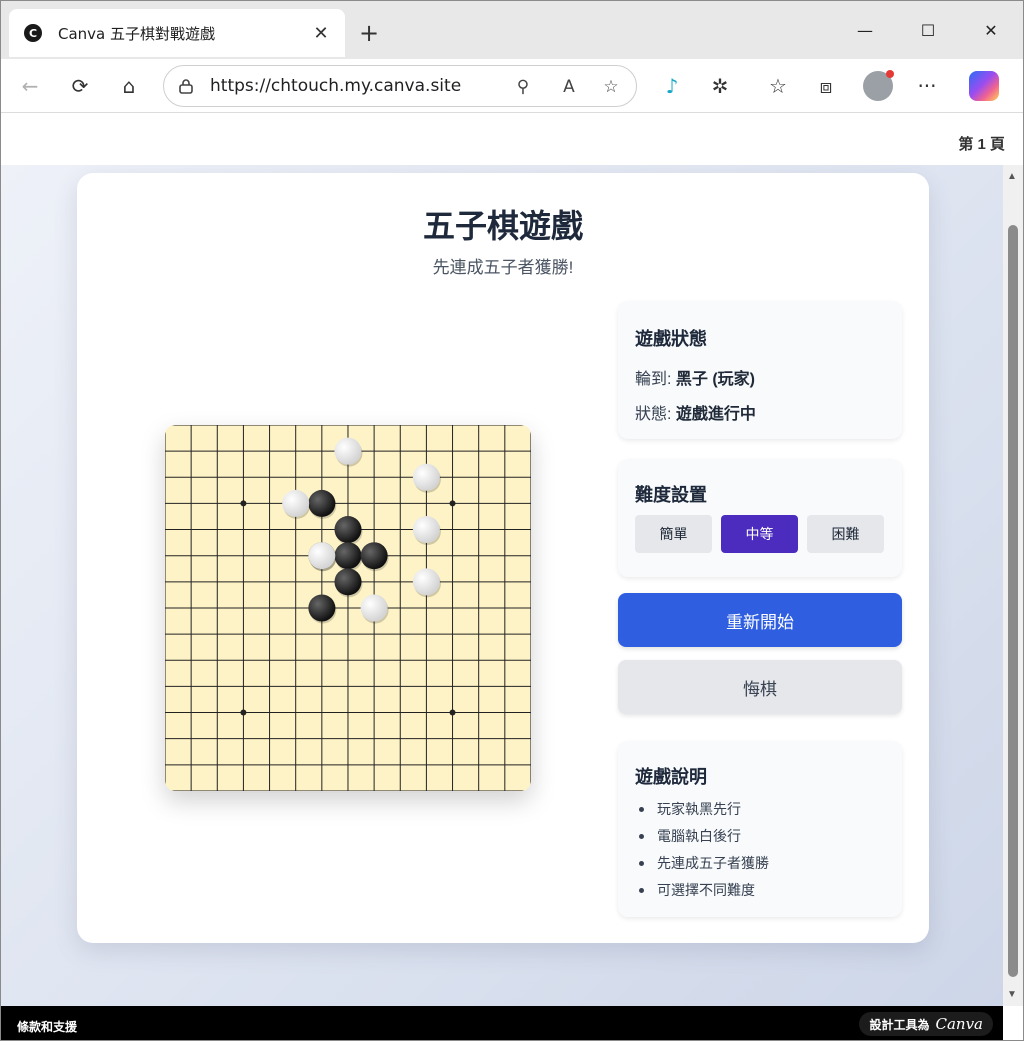  I want to click on list-item: 可選擇不同難度, so click(702, 893).